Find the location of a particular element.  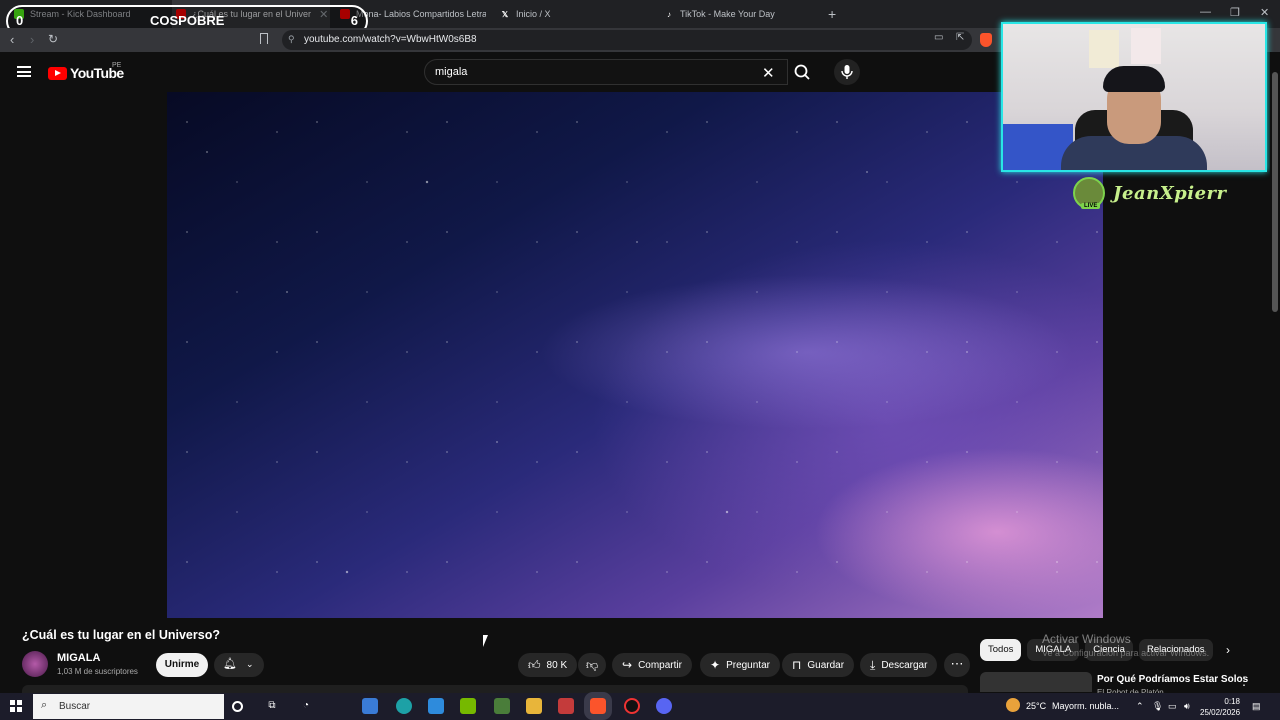

edge-icon is located at coordinates (404, 706).